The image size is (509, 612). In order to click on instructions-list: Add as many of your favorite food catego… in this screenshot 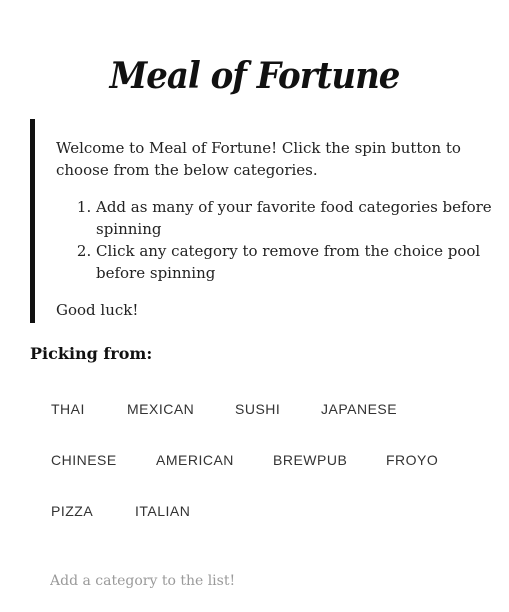, I will do `click(282, 240)`.